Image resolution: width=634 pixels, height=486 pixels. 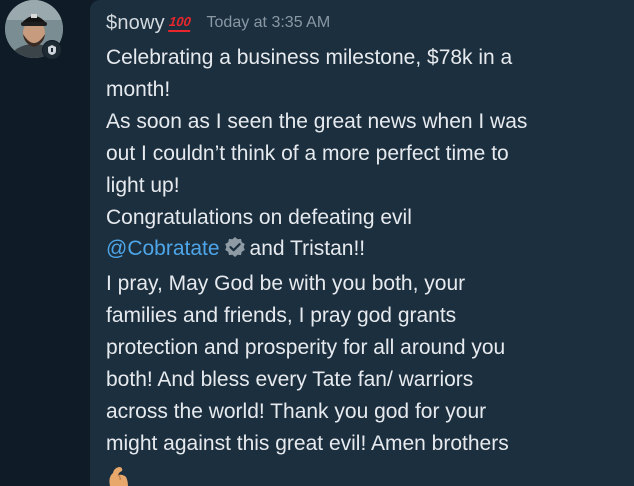 I want to click on timestamp: Today at 3:35 AM, so click(x=268, y=22).